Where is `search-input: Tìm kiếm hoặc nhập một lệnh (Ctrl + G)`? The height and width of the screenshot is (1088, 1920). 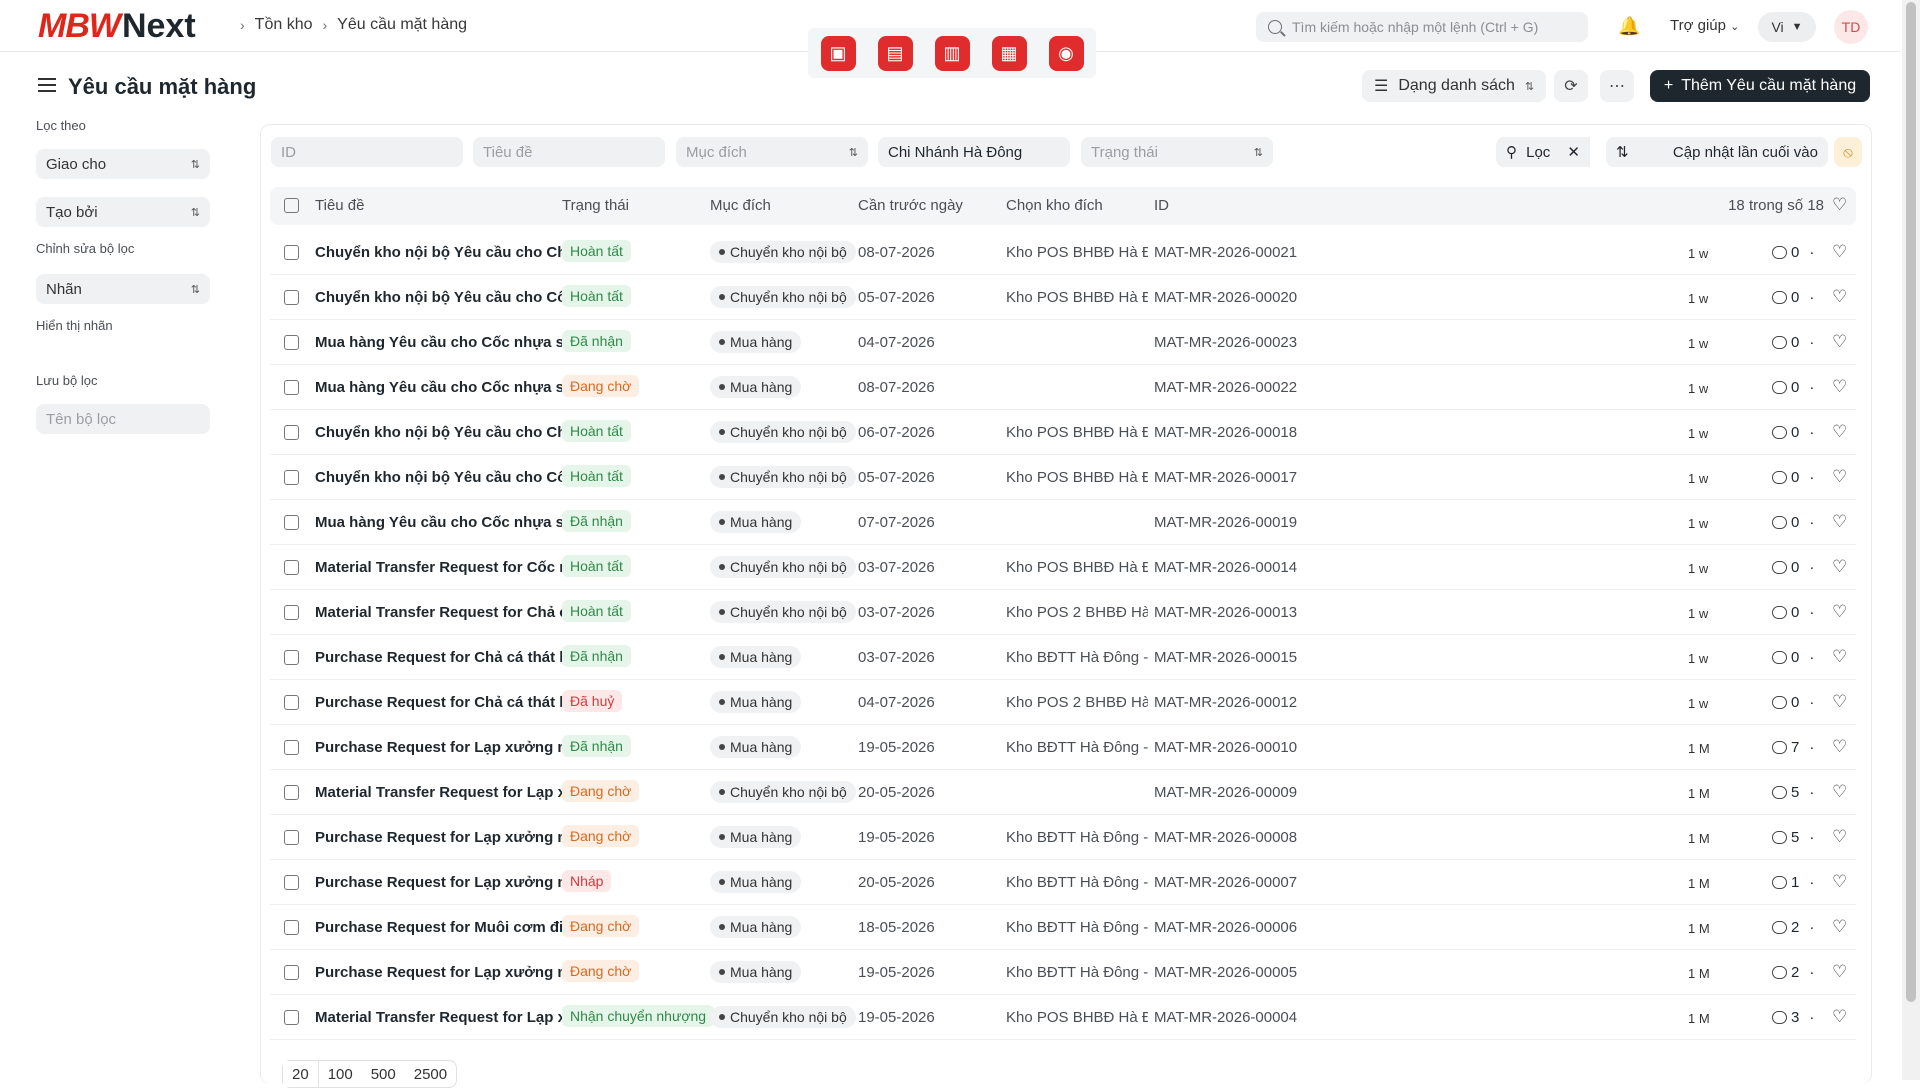
search-input: Tìm kiếm hoặc nhập một lệnh (Ctrl + G) is located at coordinates (1422, 27).